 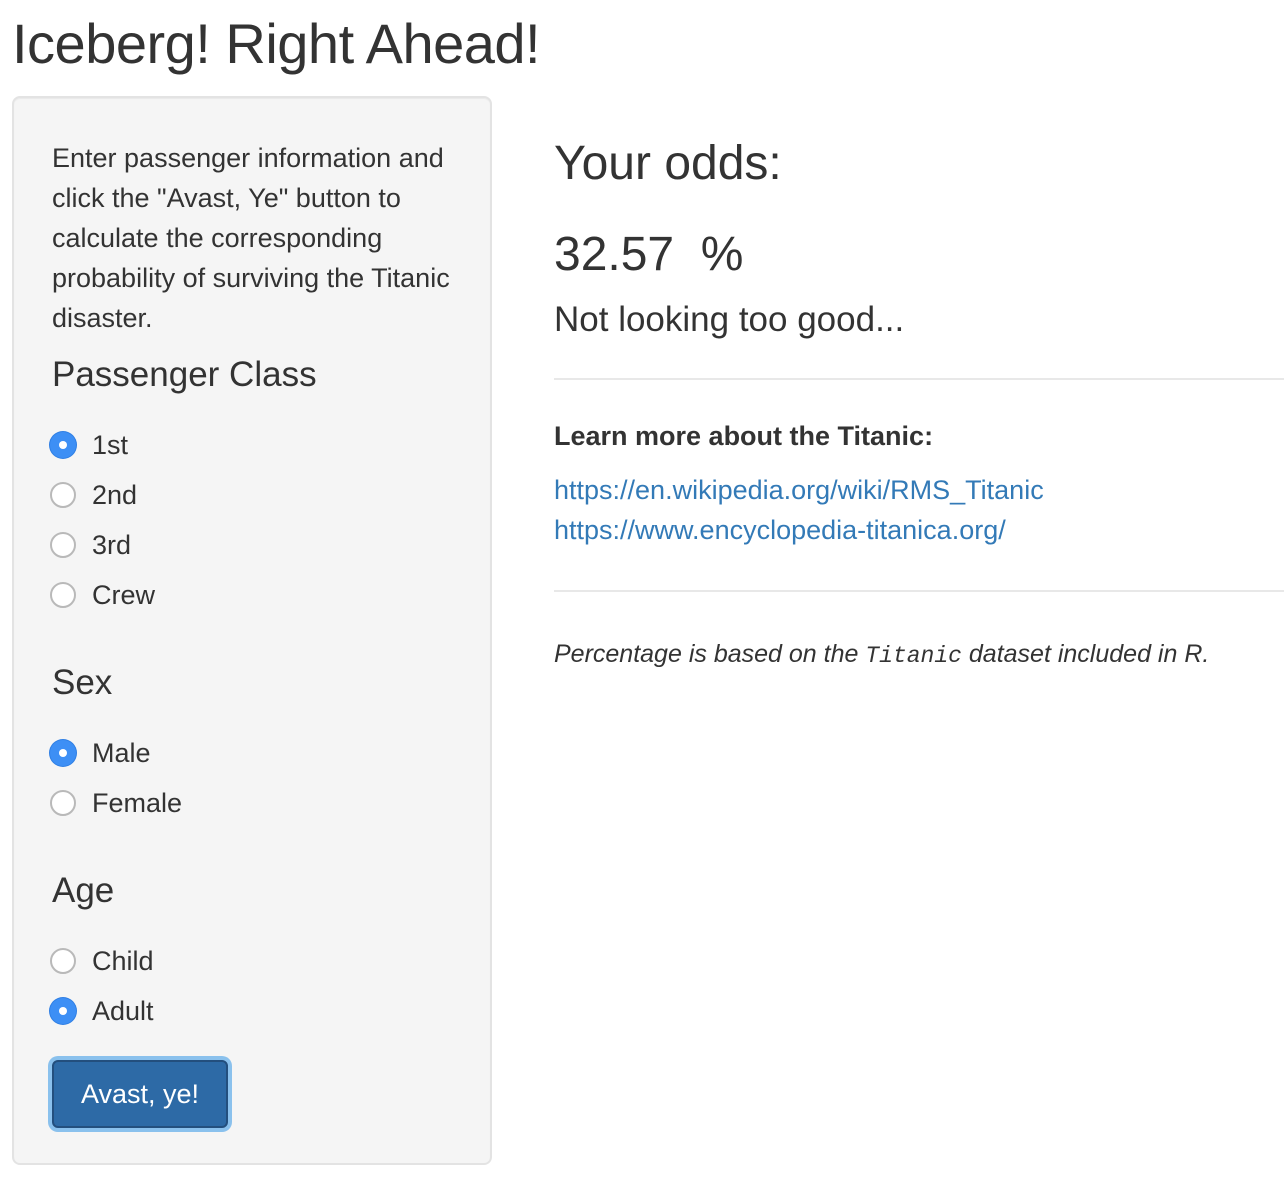 What do you see at coordinates (90, 545) in the screenshot?
I see `class-option-3rd: 3rd` at bounding box center [90, 545].